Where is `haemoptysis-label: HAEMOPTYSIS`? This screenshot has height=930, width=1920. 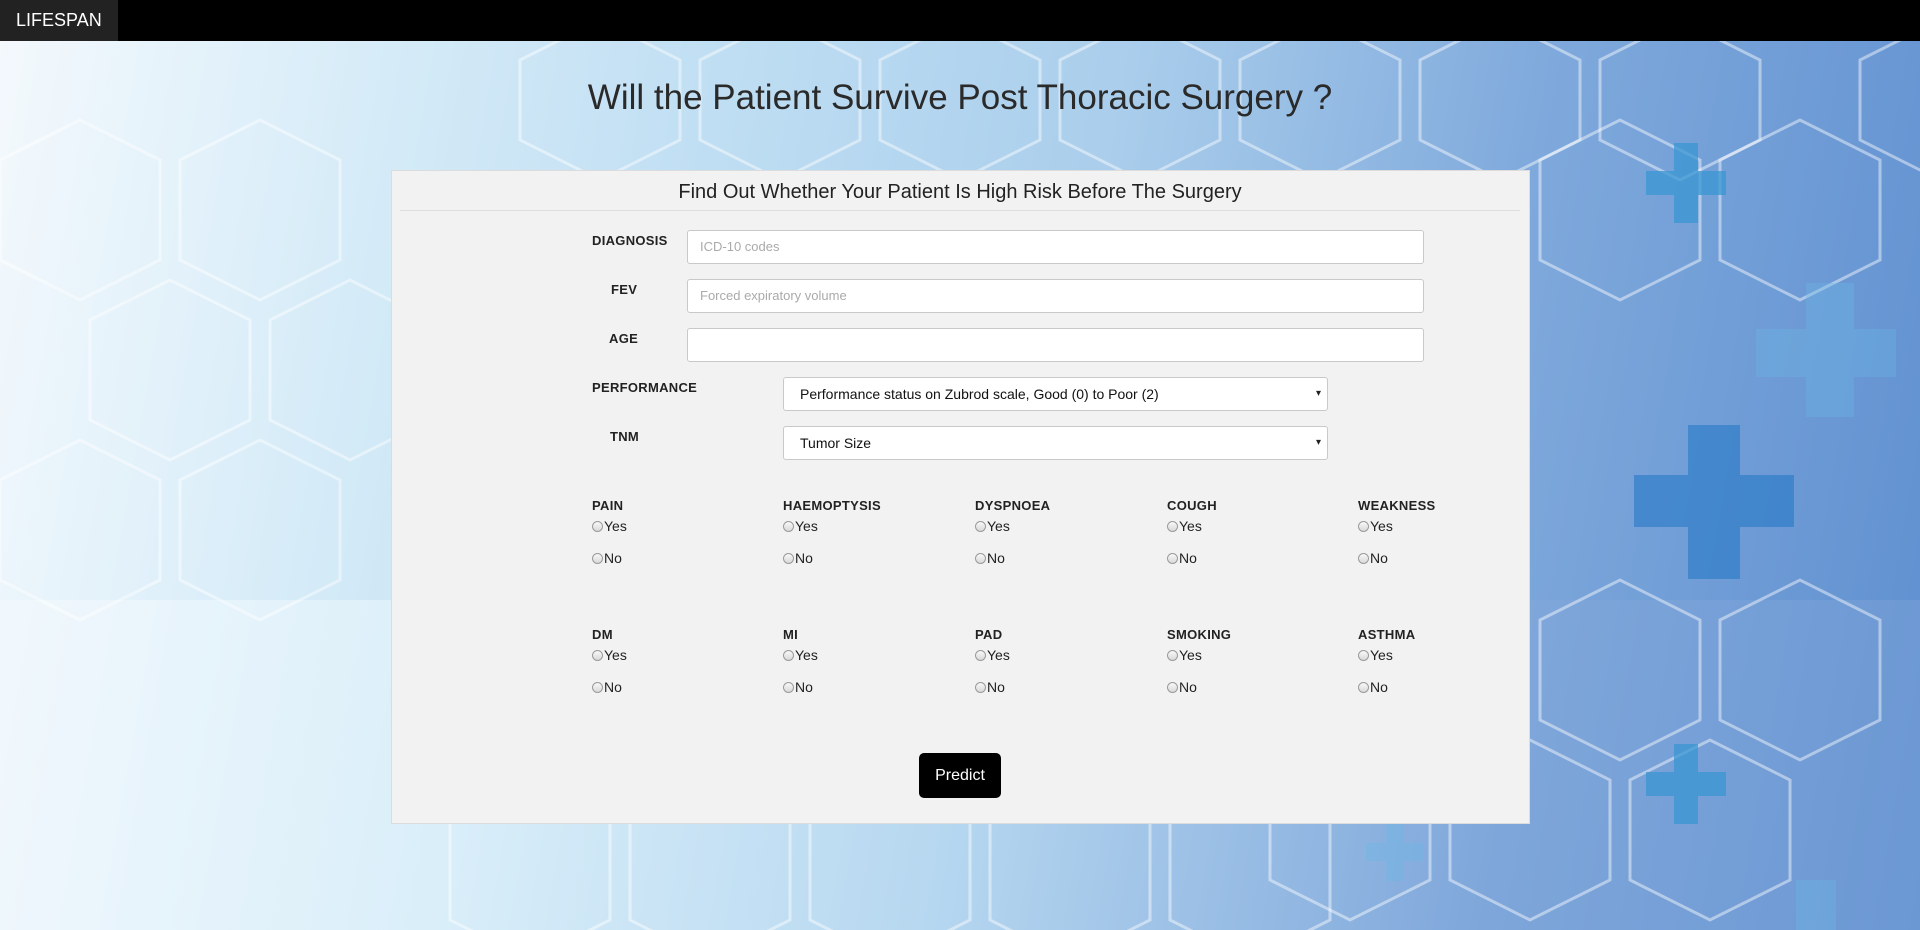 haemoptysis-label: HAEMOPTYSIS is located at coordinates (832, 505).